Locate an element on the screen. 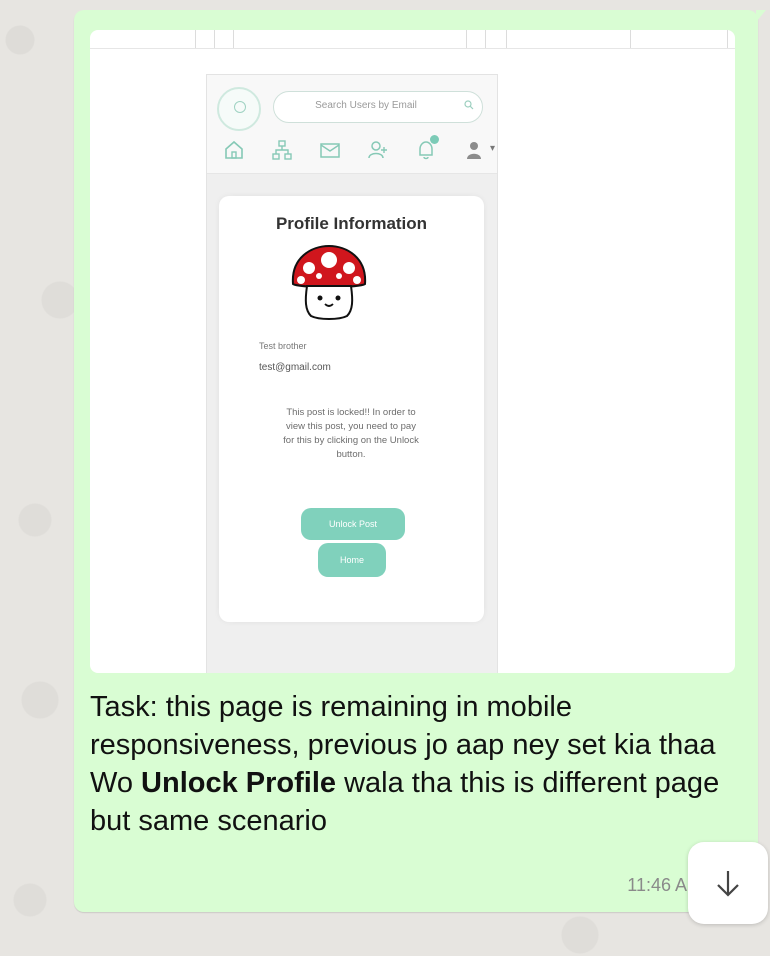 The width and height of the screenshot is (770, 956). mushroom-avatar is located at coordinates (329, 282).